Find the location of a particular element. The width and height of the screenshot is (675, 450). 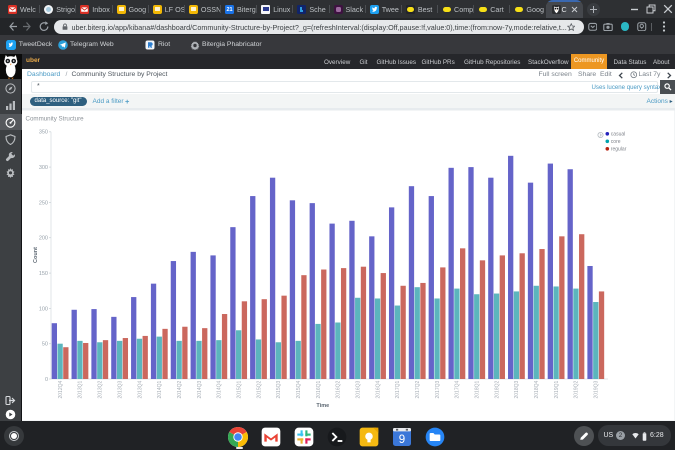

svg-text: 350 is located at coordinates (43, 133).